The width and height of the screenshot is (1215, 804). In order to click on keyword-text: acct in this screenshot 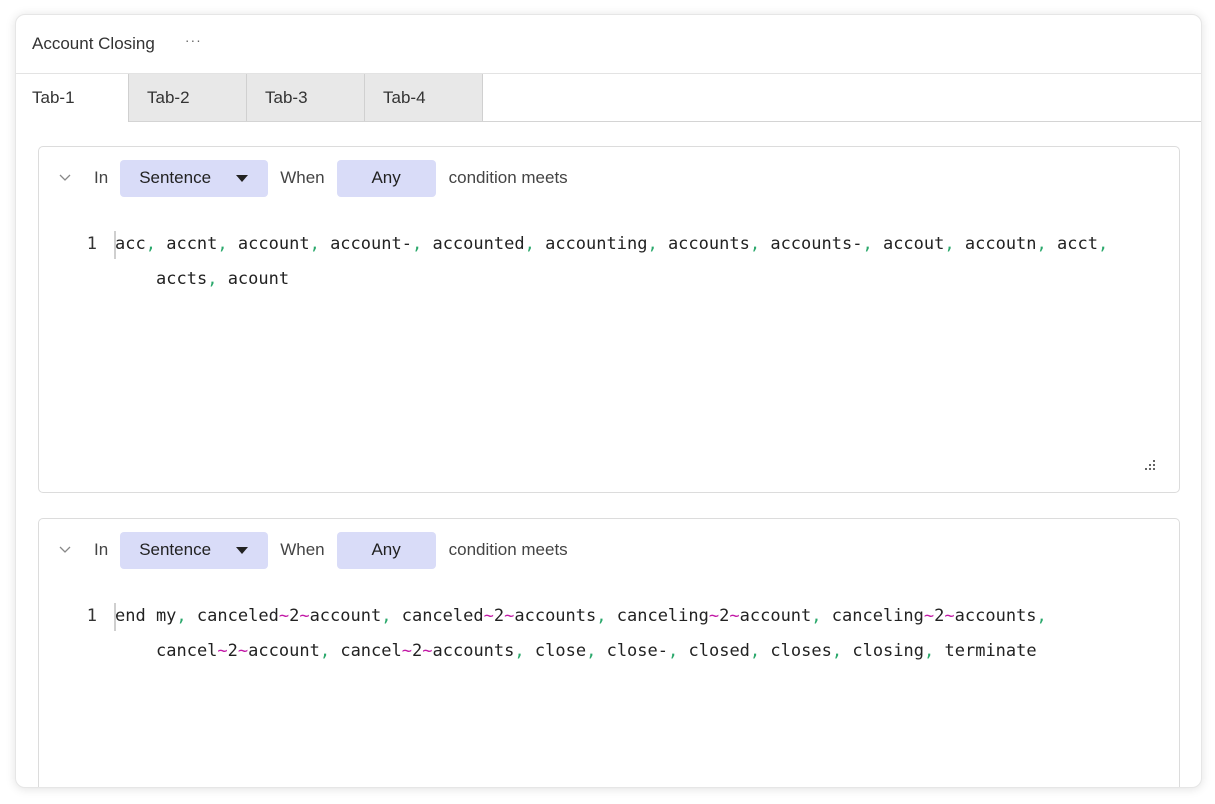, I will do `click(1077, 244)`.